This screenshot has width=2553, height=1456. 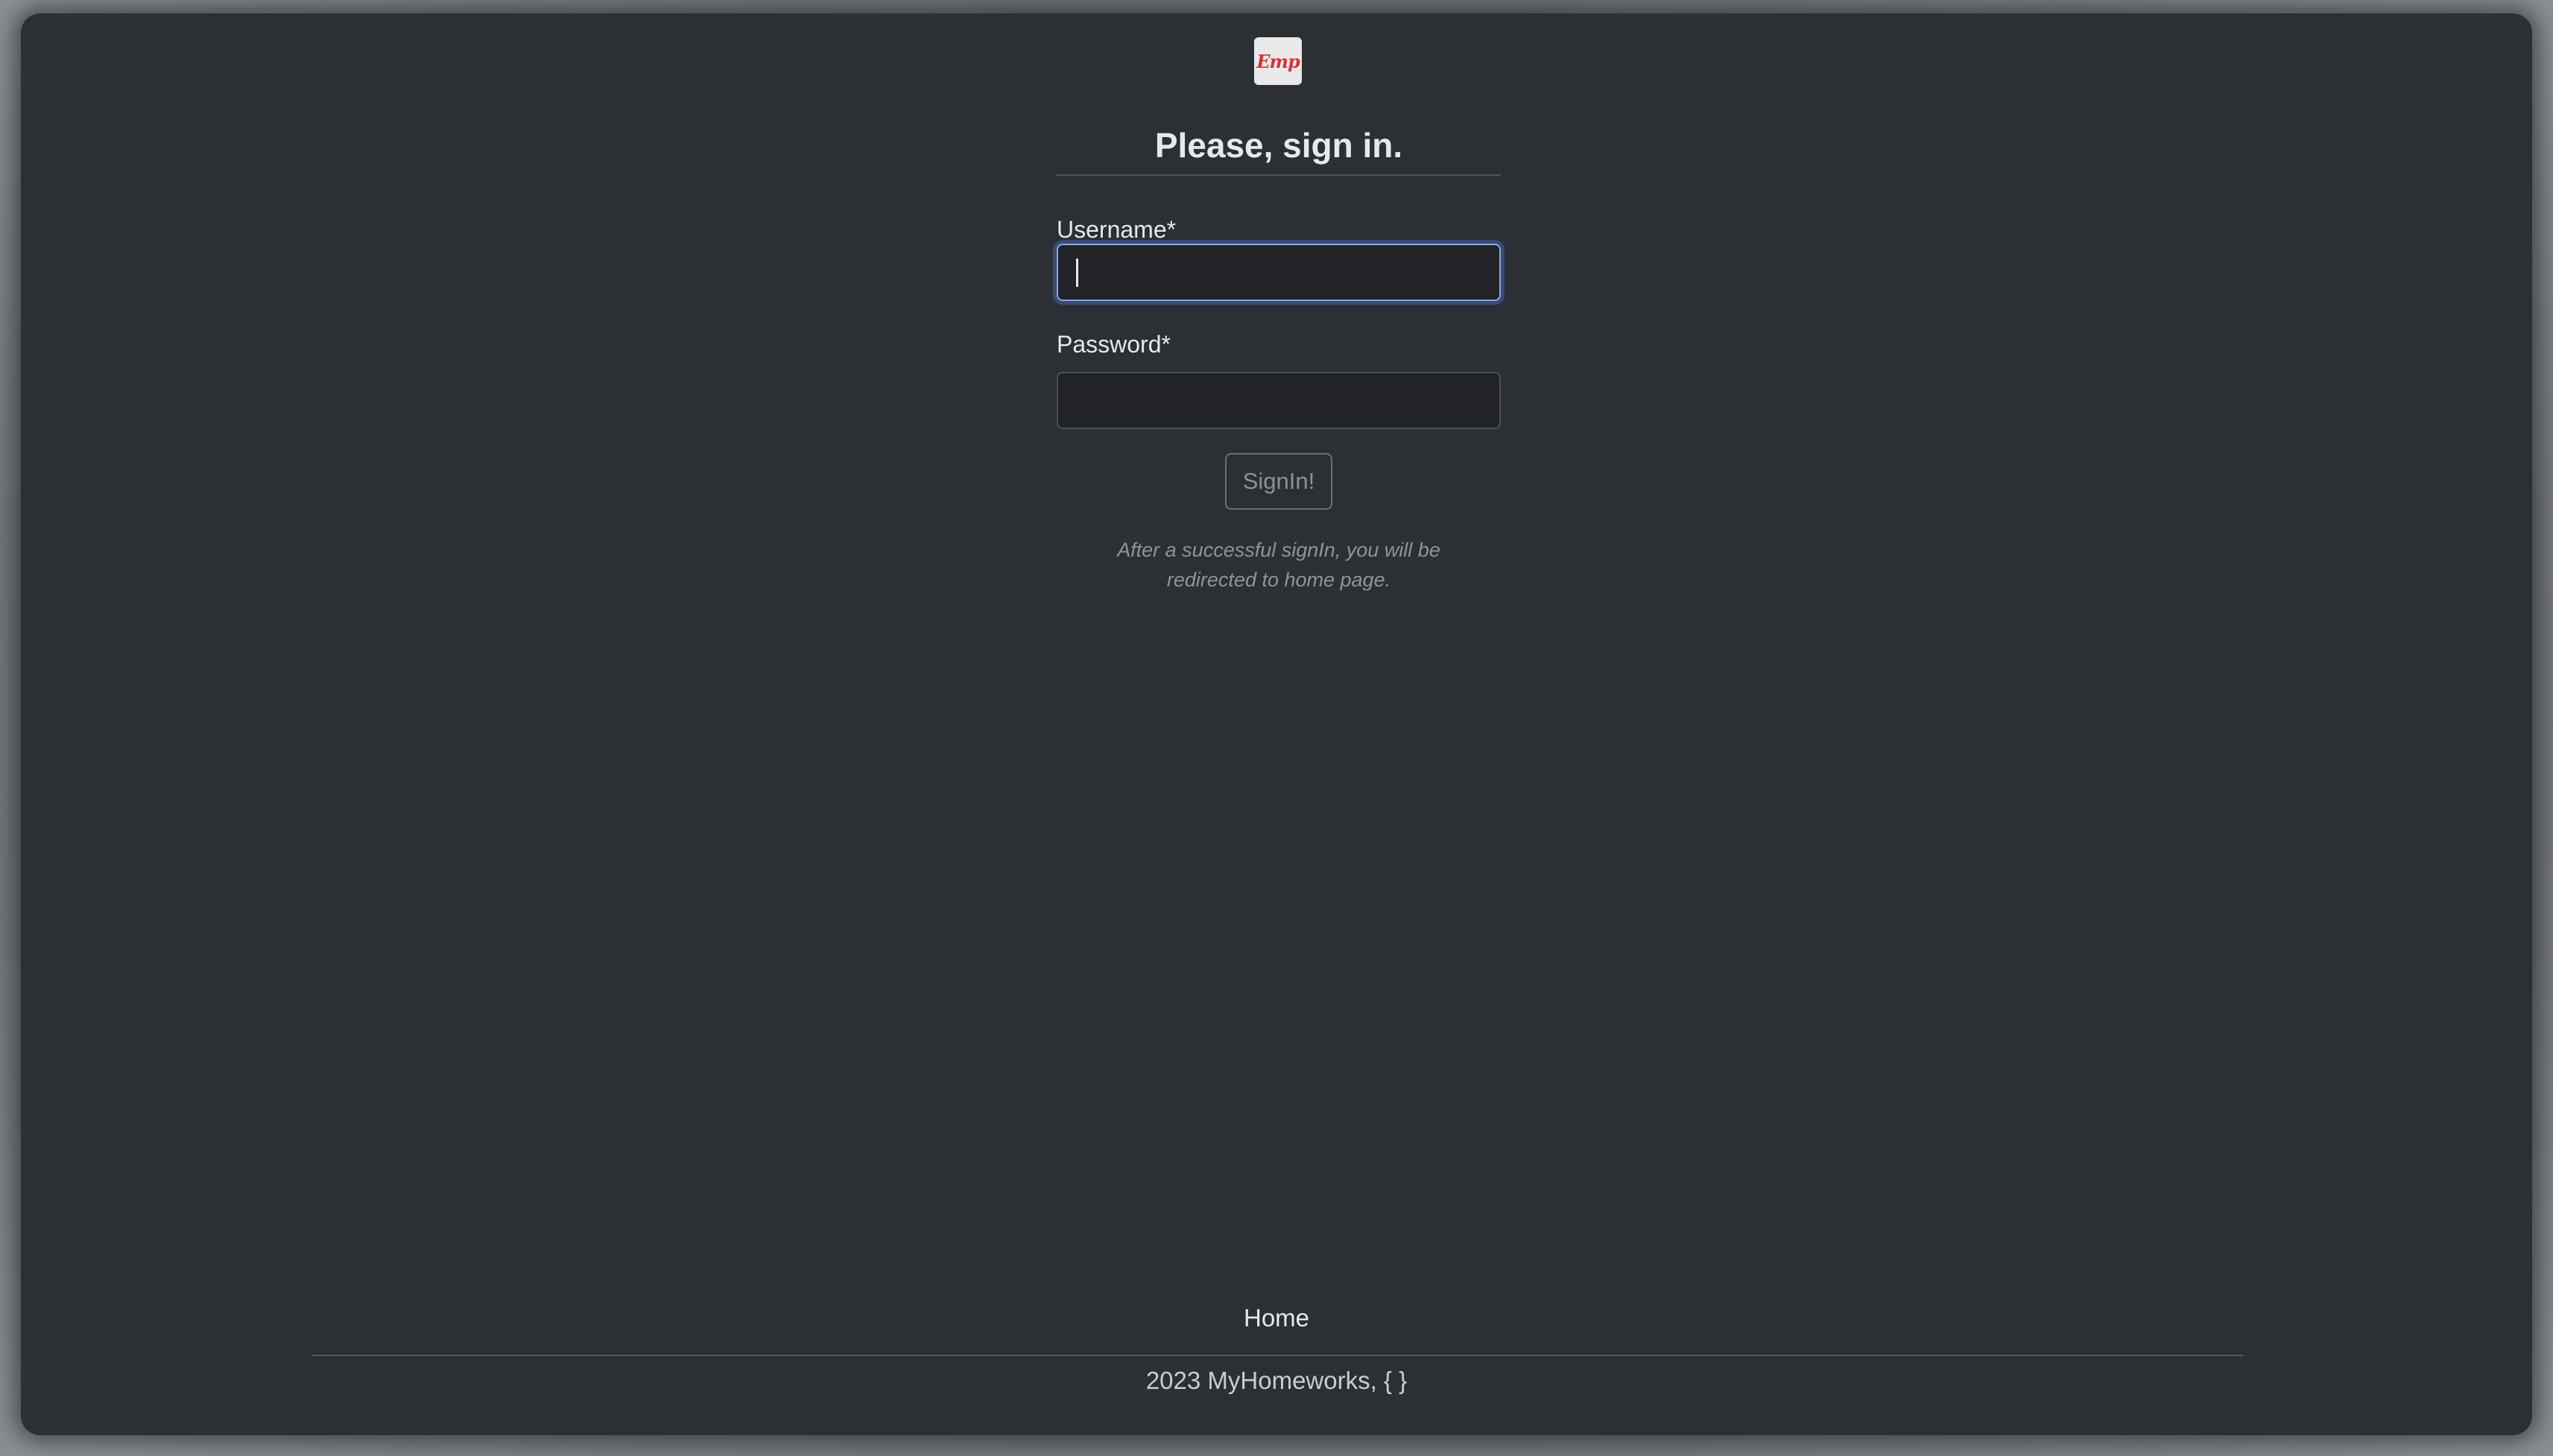 I want to click on page-title: Please, sign in., so click(x=1279, y=147).